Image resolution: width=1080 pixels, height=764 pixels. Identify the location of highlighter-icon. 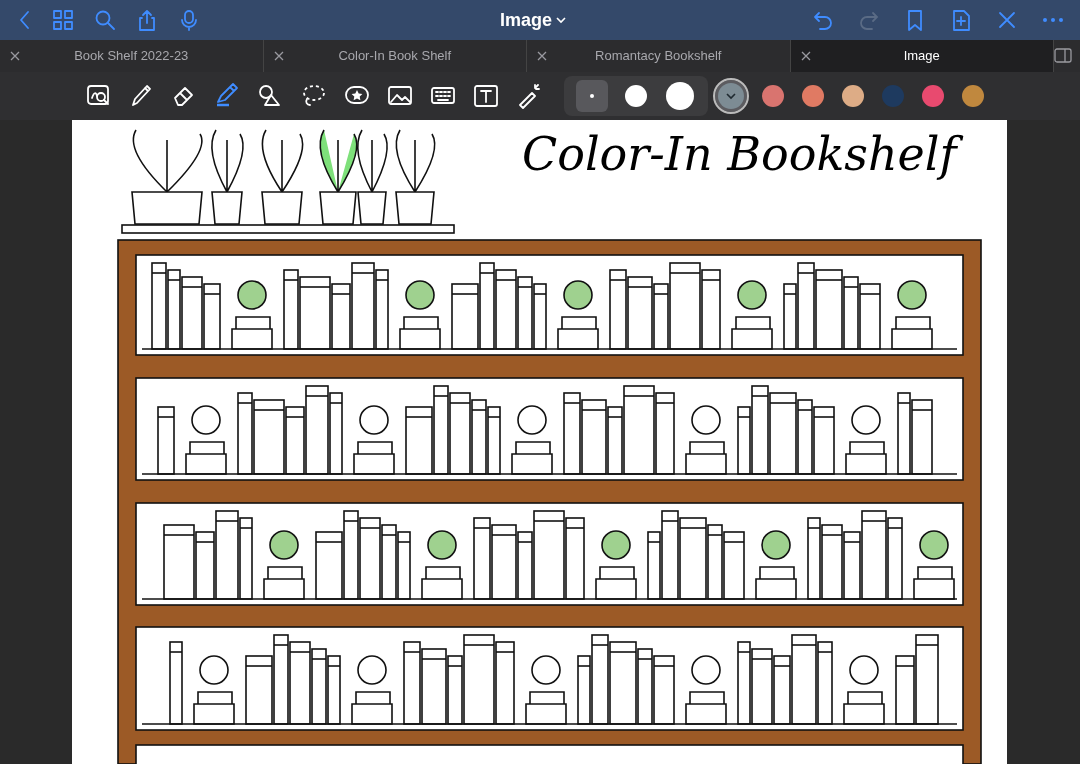
(228, 94).